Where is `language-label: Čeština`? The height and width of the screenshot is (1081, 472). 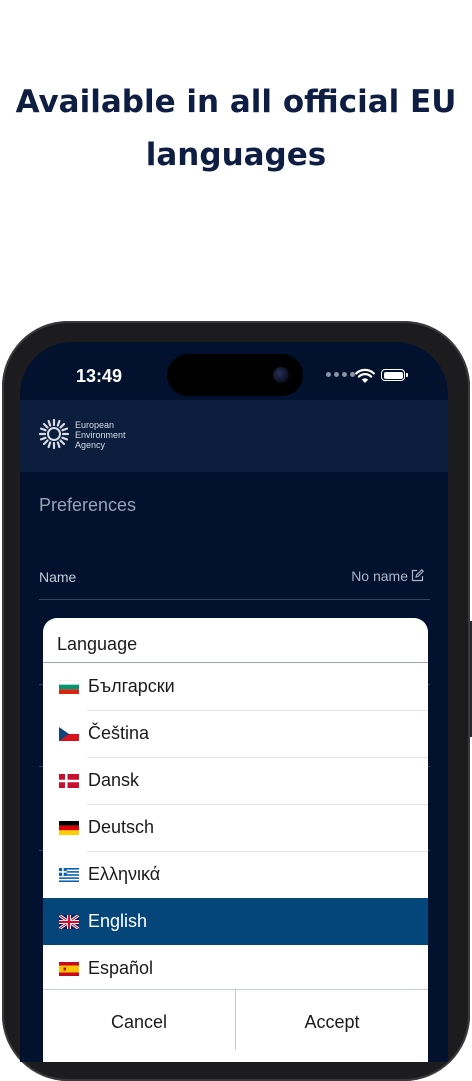
language-label: Čeština is located at coordinates (119, 733).